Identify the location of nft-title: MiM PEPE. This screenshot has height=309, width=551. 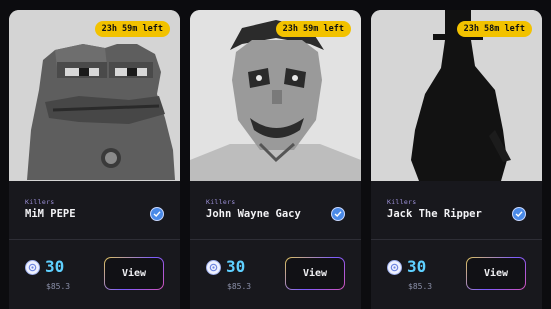
(50, 214).